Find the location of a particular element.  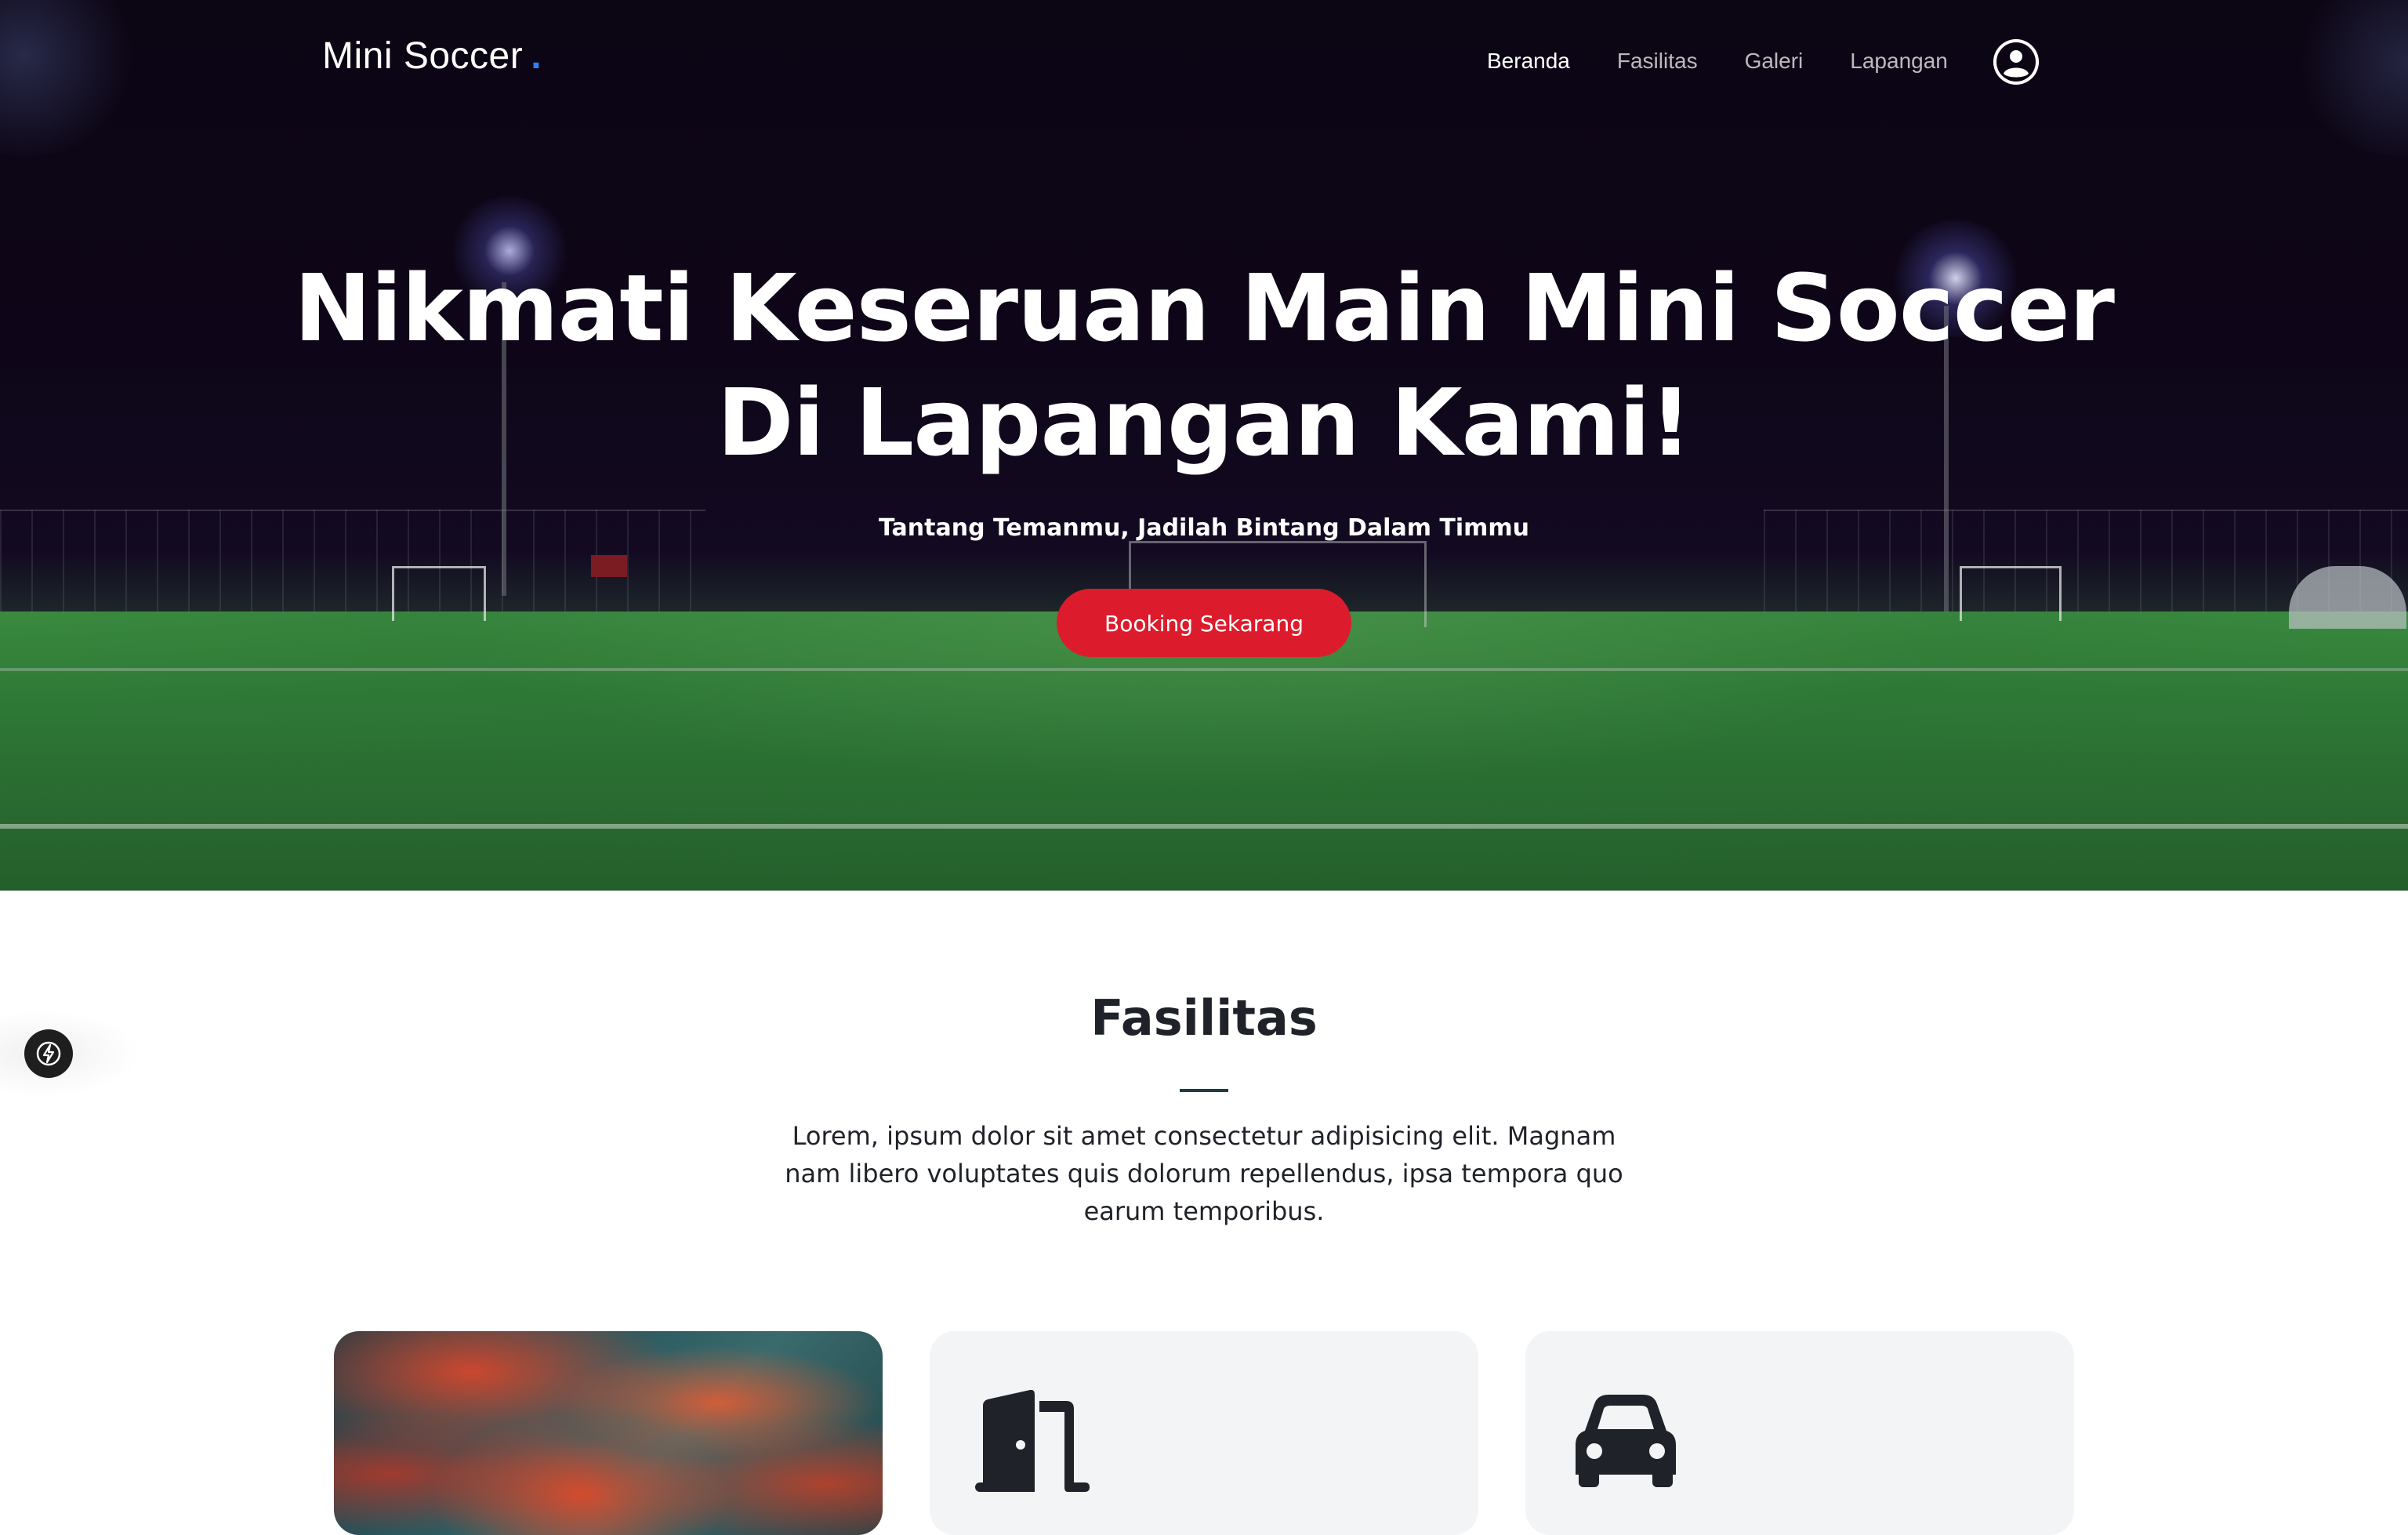

brand-name: Mini Soccer is located at coordinates (423, 56).